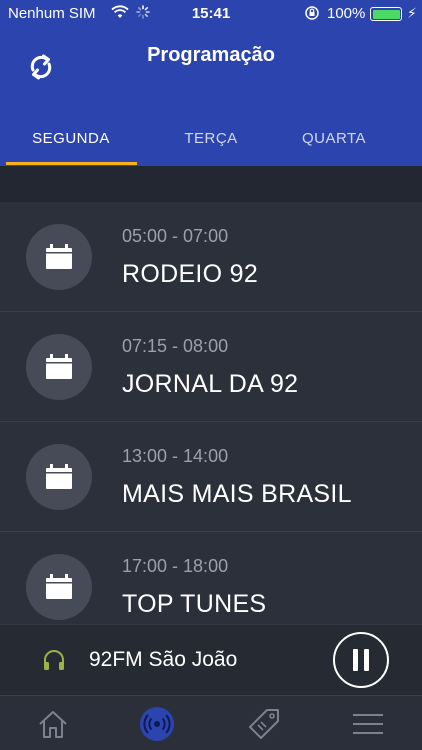 Image resolution: width=422 pixels, height=750 pixels. I want to click on battery-percentage: 100%, so click(346, 13).